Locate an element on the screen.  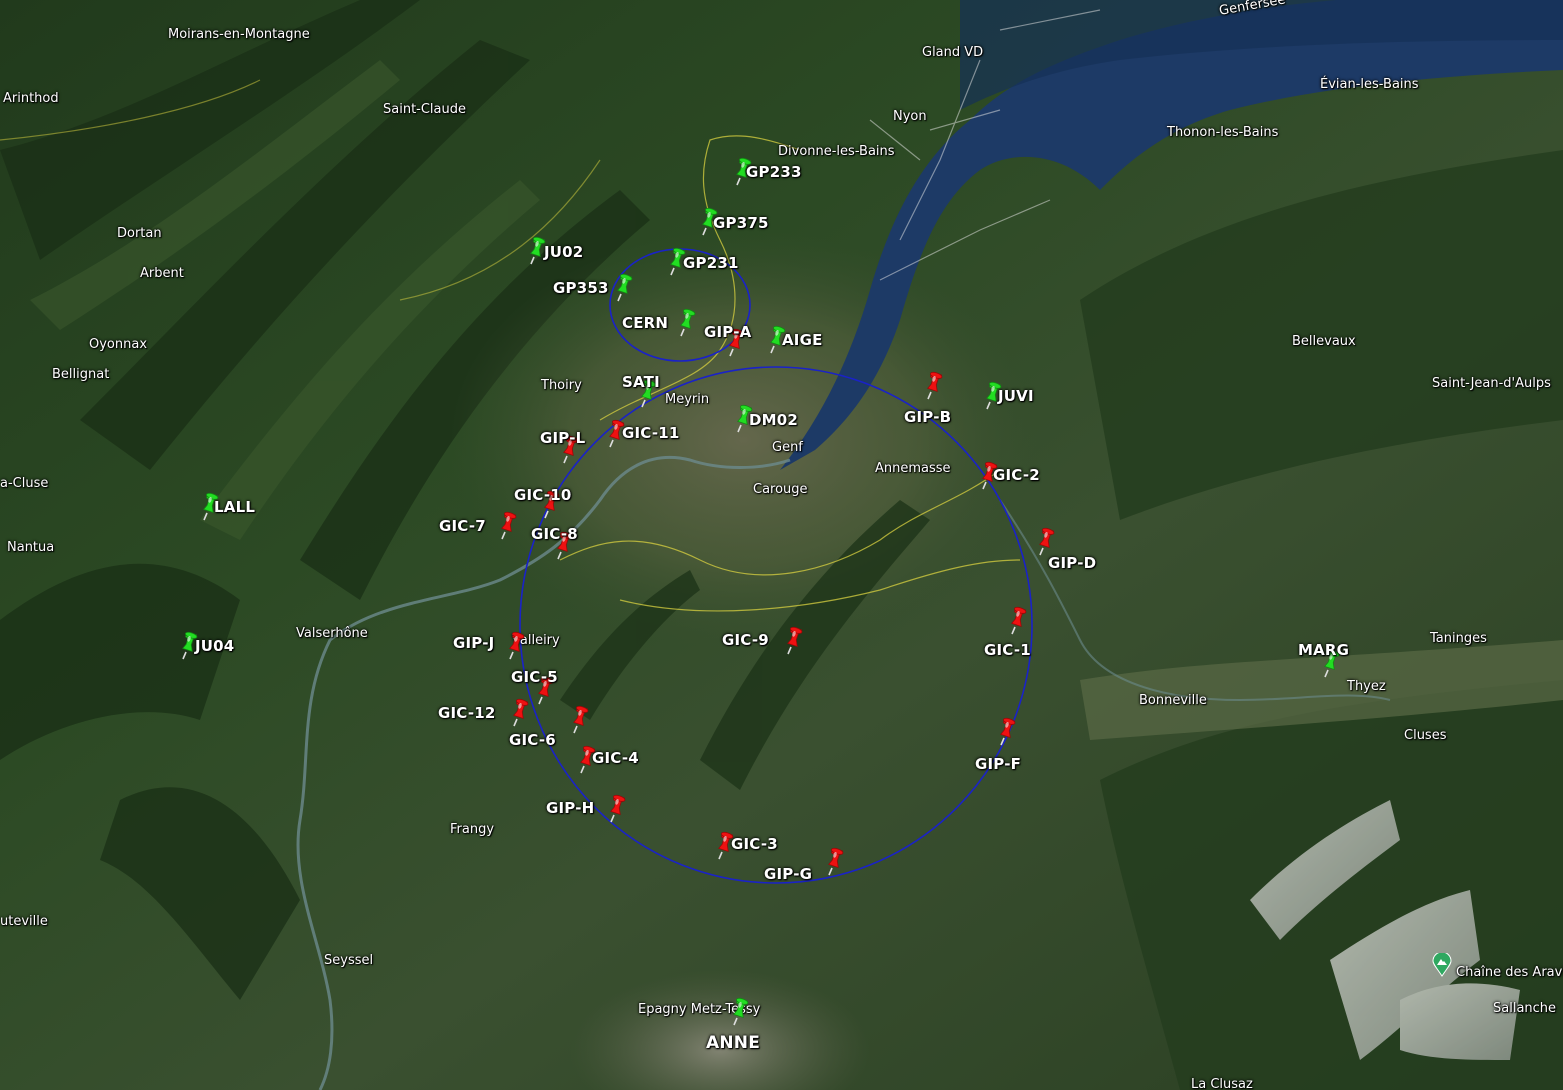
pin-label-ju04: JU04 is located at coordinates (214, 646).